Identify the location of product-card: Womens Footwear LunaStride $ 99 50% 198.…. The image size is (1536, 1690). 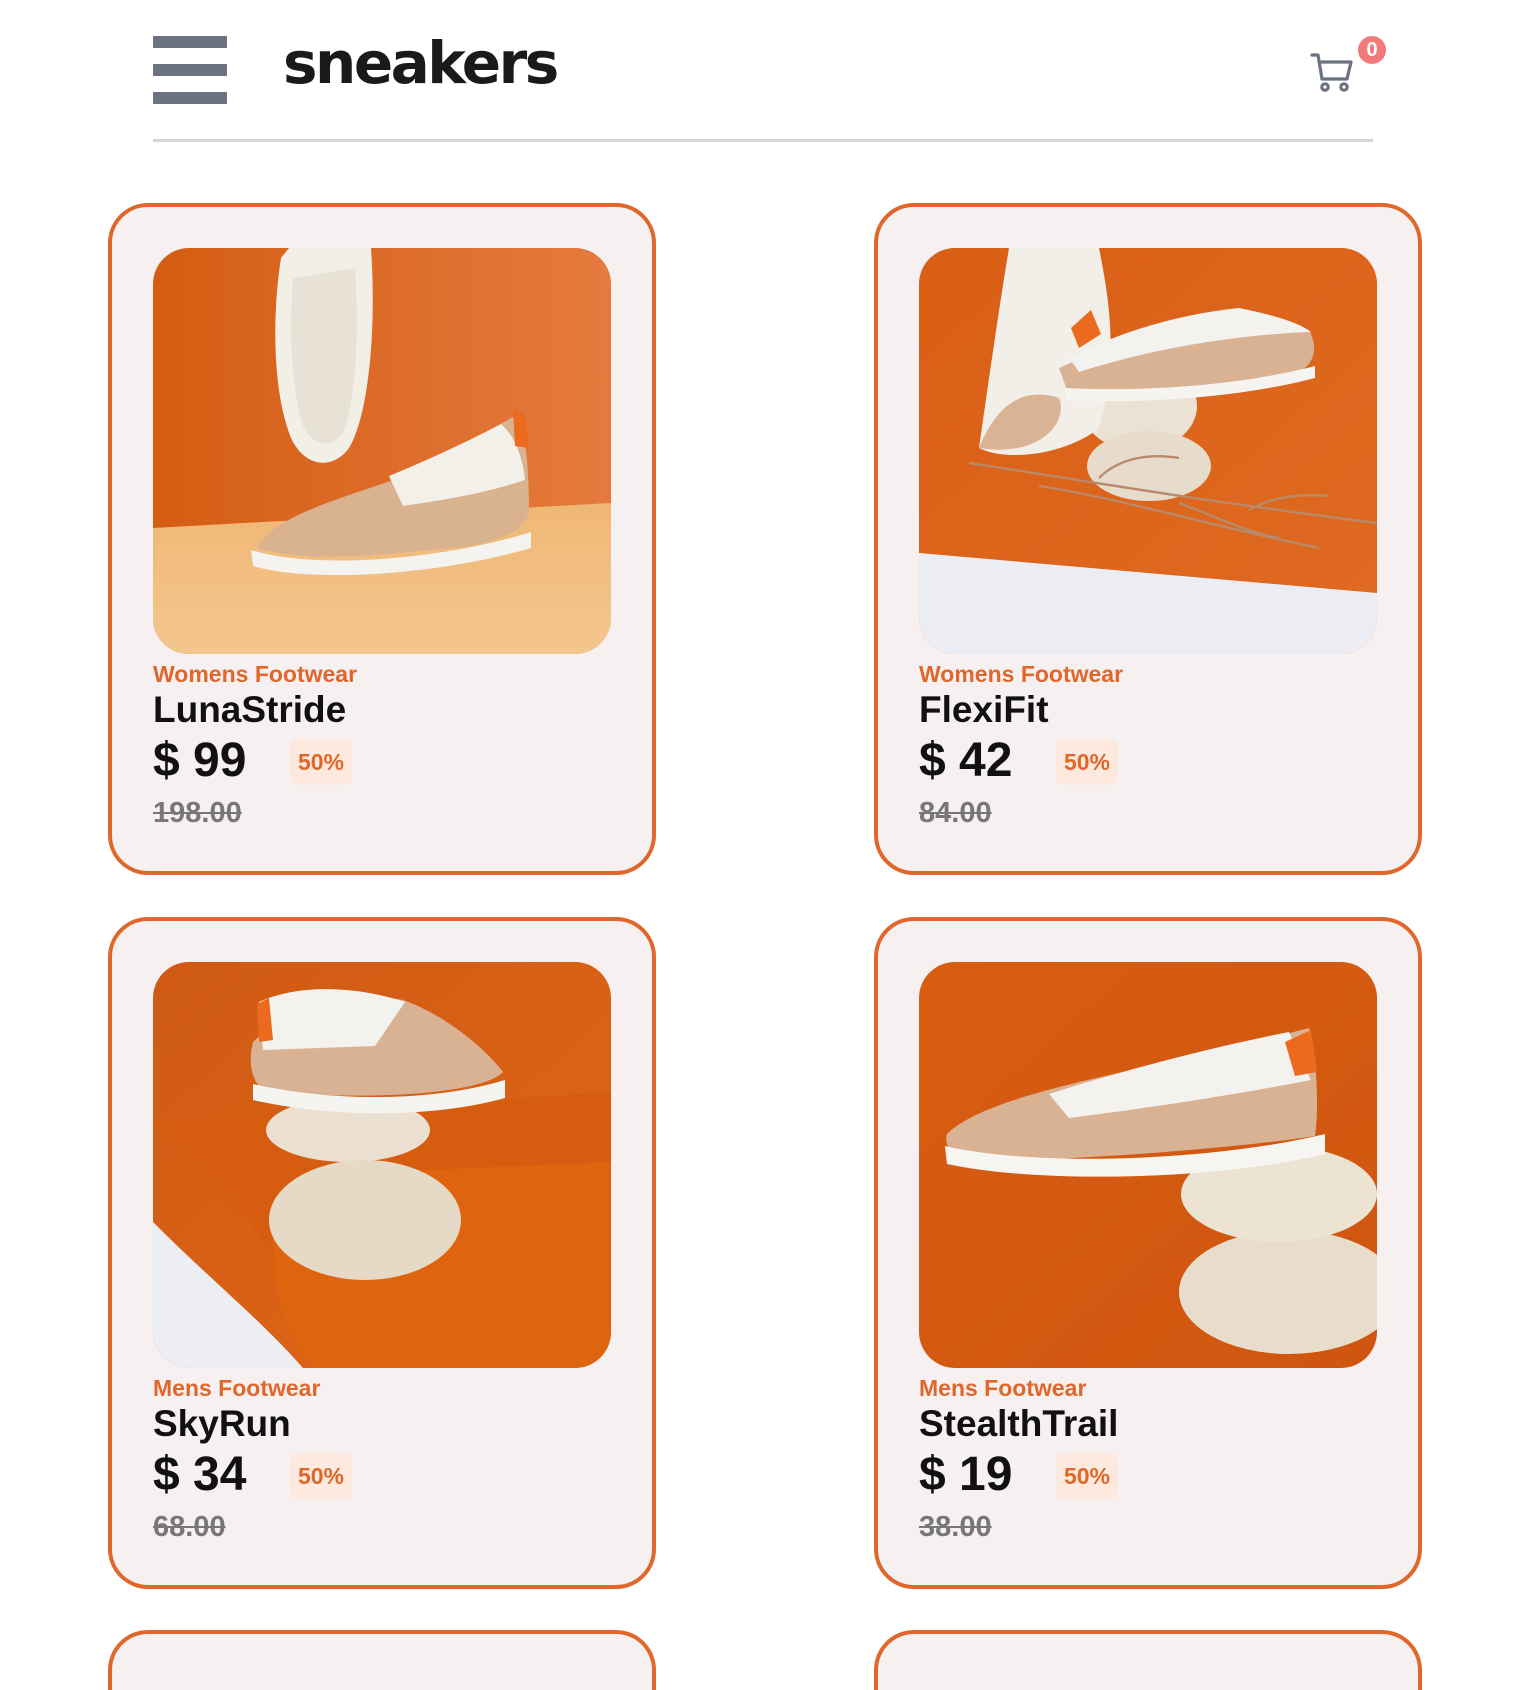
(382, 539).